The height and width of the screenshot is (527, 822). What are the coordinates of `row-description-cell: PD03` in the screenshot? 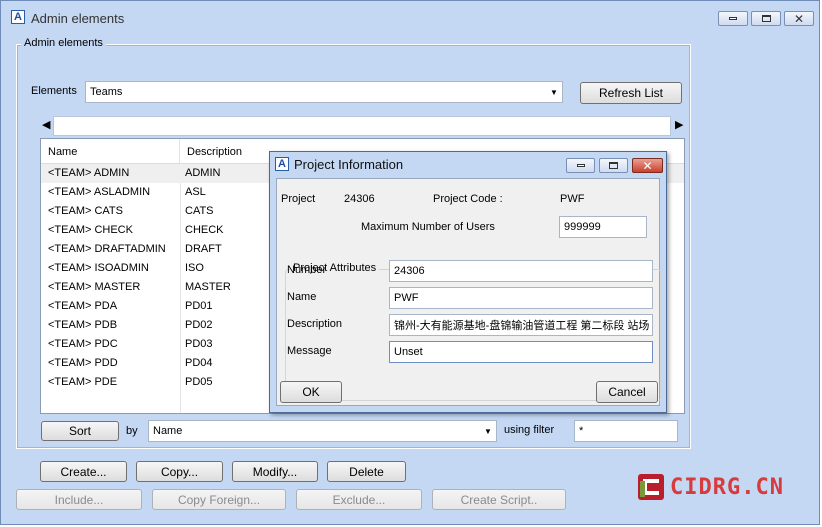 It's located at (199, 344).